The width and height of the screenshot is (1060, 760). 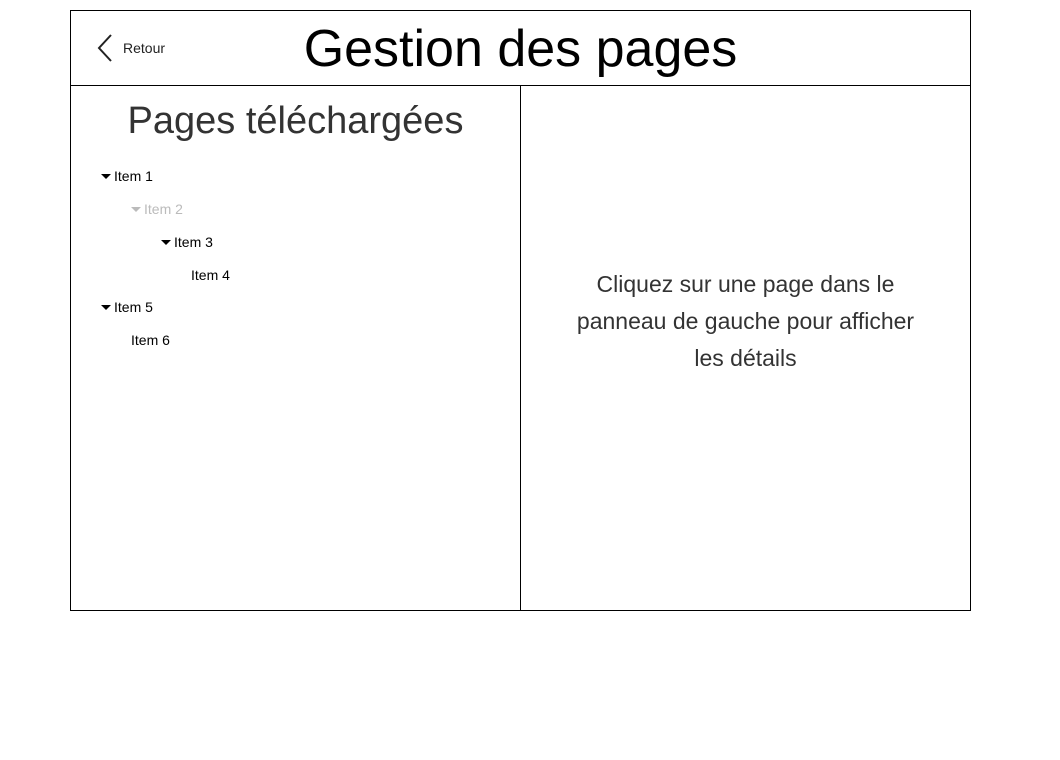 I want to click on tree-item-2: Item 2, so click(x=157, y=209).